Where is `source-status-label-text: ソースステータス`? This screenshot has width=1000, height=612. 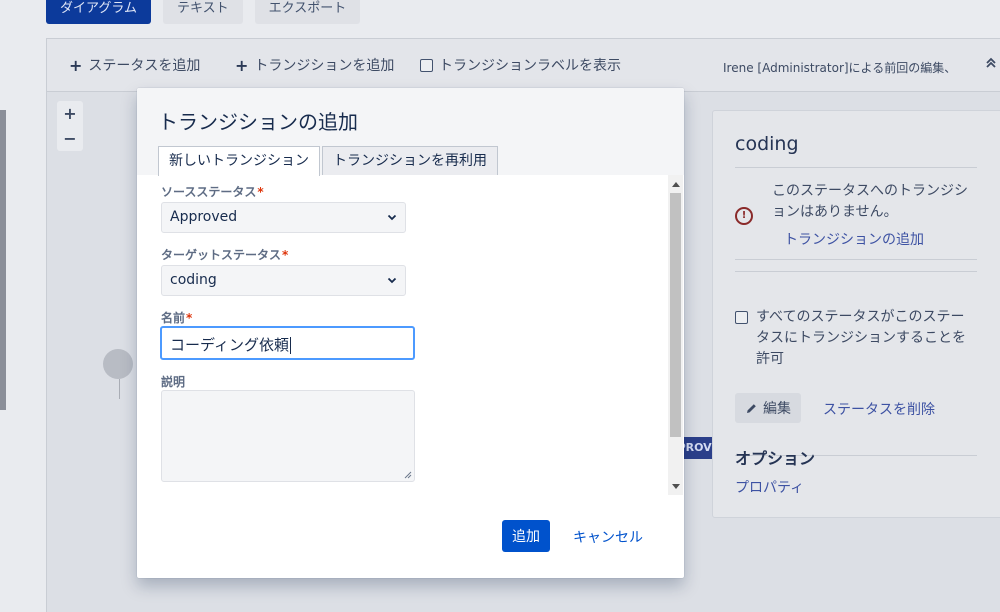 source-status-label-text: ソースステータス is located at coordinates (209, 192).